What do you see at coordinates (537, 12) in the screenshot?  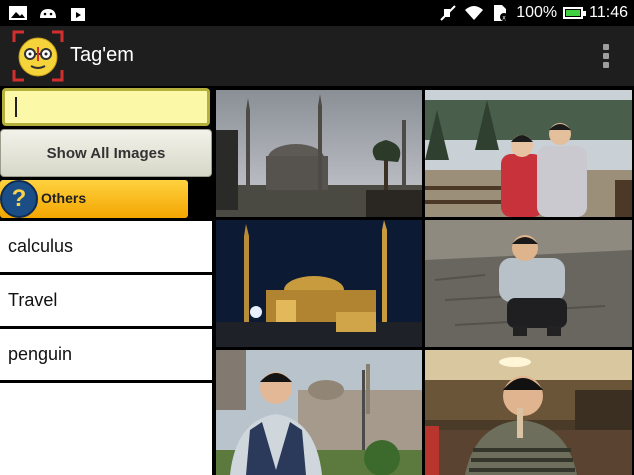 I see `battery-percent: 100%` at bounding box center [537, 12].